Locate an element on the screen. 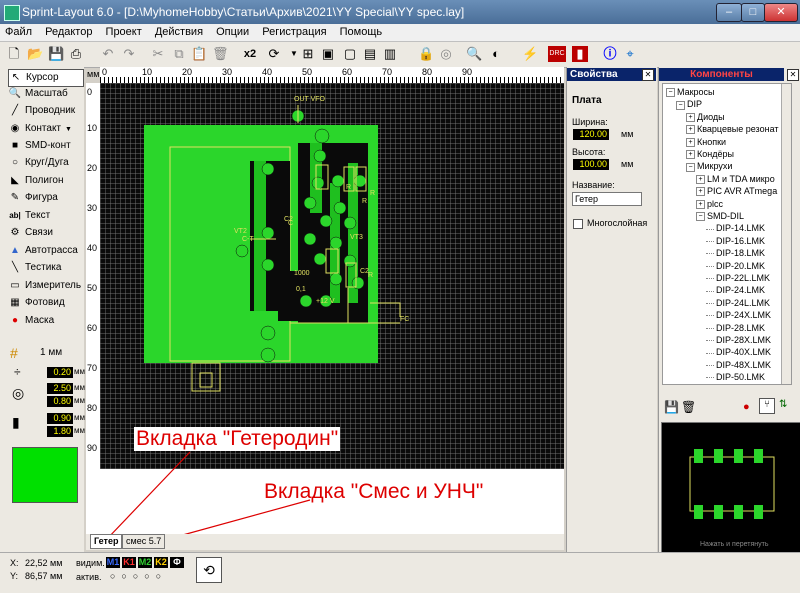 This screenshot has height=593, width=800. tab-smes: смес 5.7 is located at coordinates (144, 541).